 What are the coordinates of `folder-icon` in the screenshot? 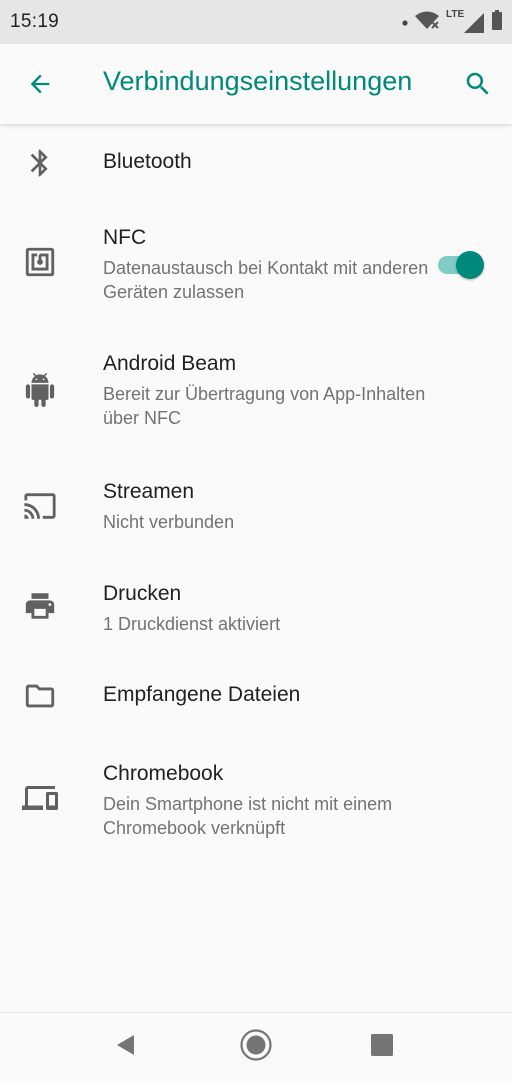 It's located at (40, 696).